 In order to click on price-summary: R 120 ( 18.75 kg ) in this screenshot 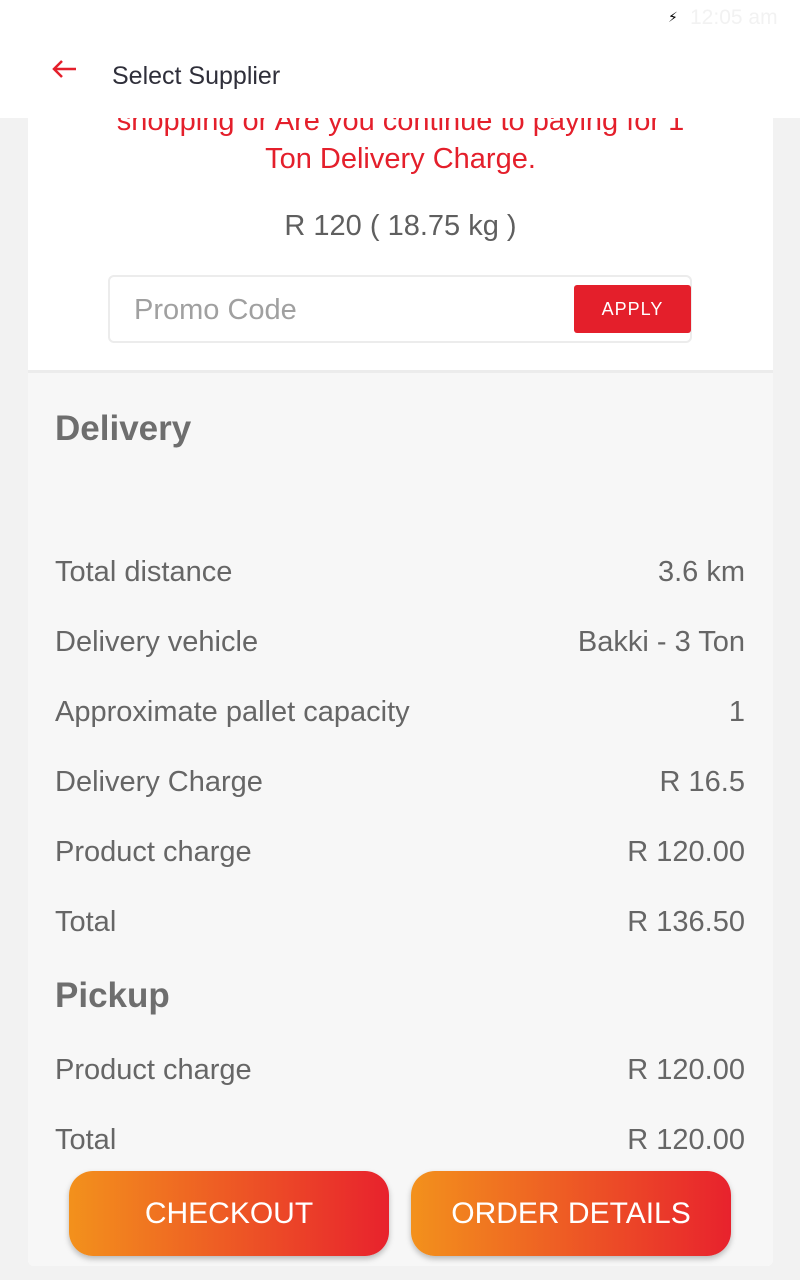, I will do `click(400, 226)`.